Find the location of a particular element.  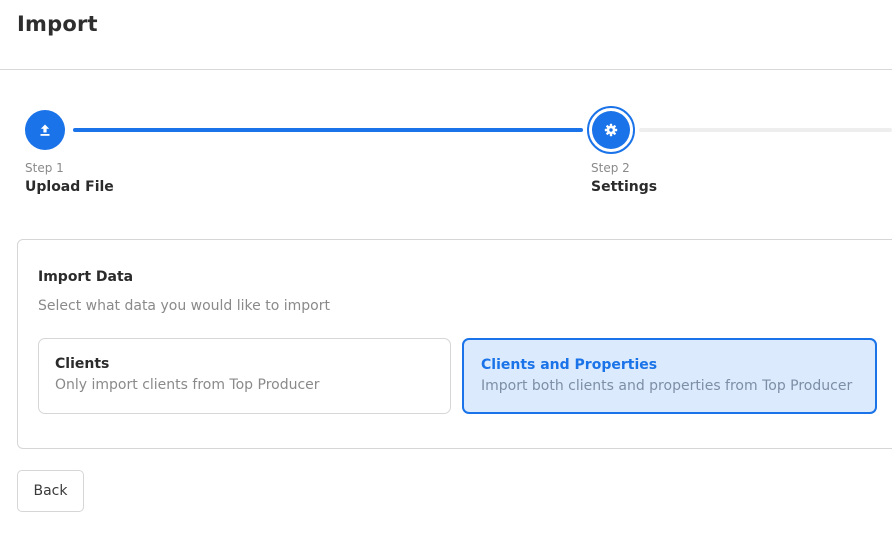

page-header: Import is located at coordinates (446, 35).